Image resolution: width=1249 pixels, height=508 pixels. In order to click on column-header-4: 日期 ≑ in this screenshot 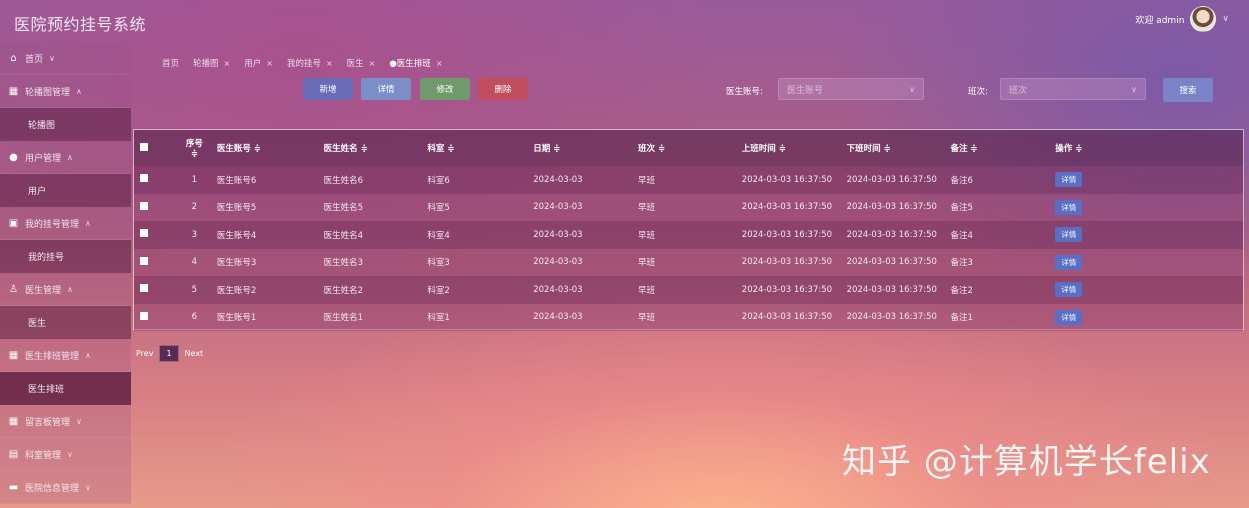, I will do `click(585, 148)`.